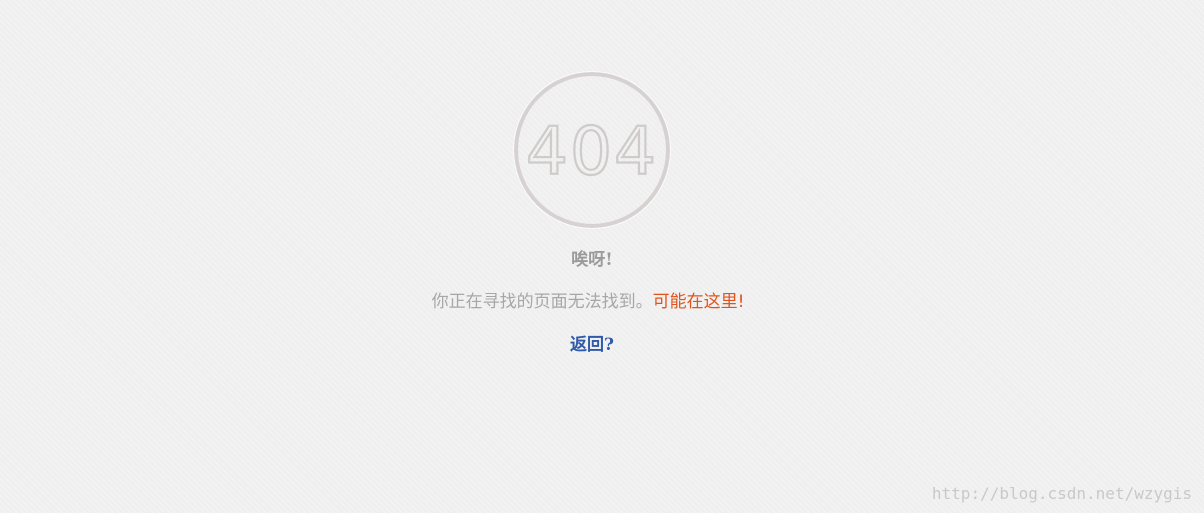 Image resolution: width=1204 pixels, height=513 pixels. Describe the element at coordinates (592, 345) in the screenshot. I see `back-link: 返回?` at that location.